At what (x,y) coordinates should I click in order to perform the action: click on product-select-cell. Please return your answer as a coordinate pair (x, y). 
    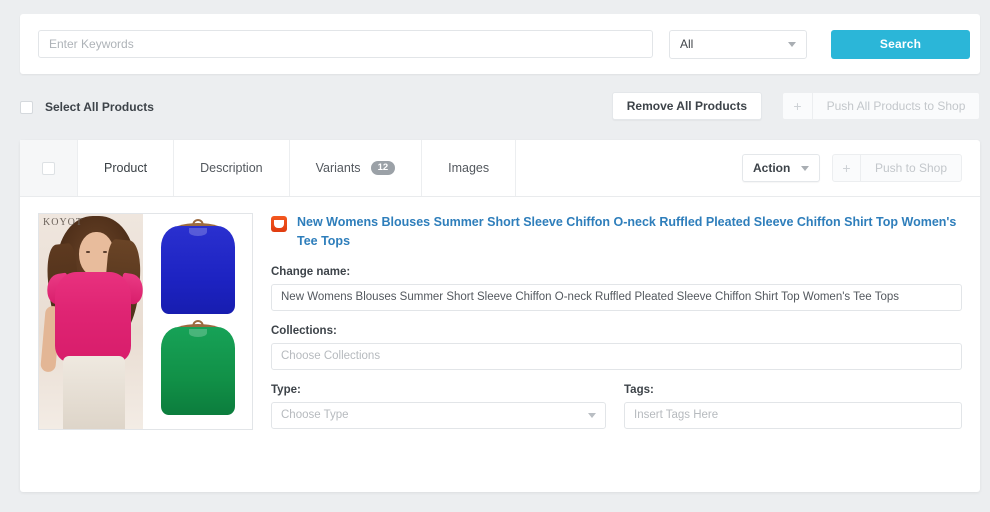
    Looking at the image, I should click on (49, 168).